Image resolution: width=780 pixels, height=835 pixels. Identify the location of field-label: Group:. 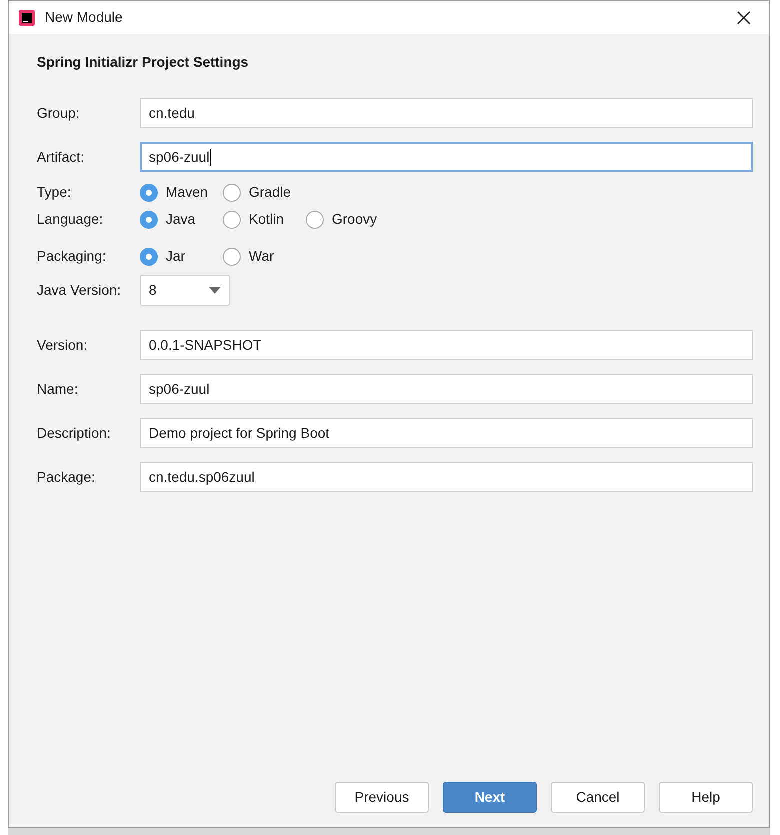
(59, 113).